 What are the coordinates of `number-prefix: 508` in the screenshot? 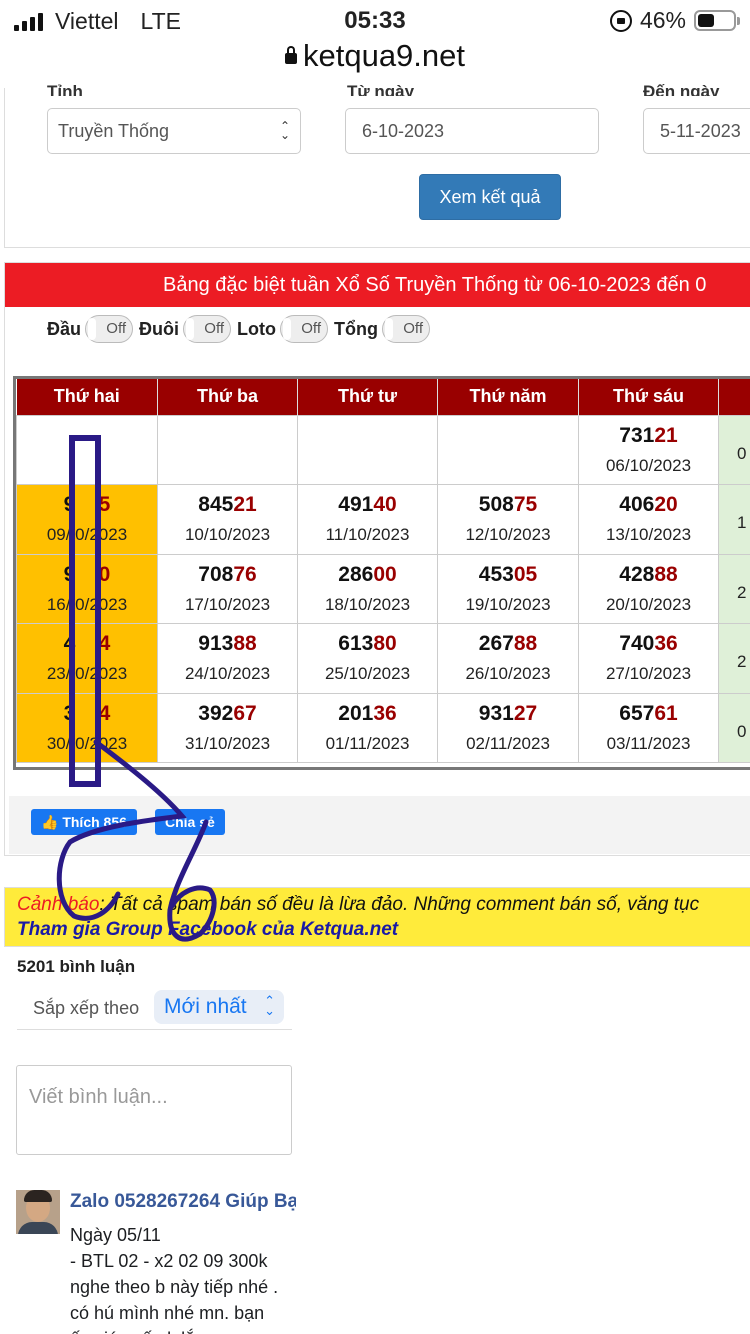 It's located at (496, 505).